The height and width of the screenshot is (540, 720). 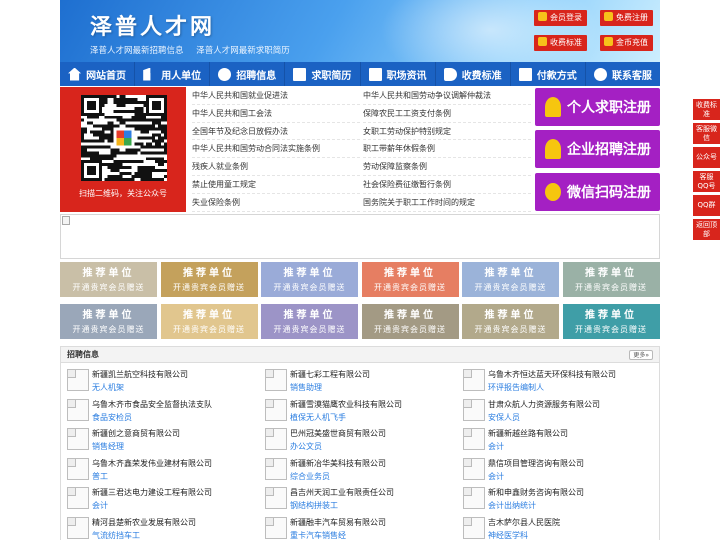 What do you see at coordinates (152, 25) in the screenshot?
I see `site-title: 泽普人才网` at bounding box center [152, 25].